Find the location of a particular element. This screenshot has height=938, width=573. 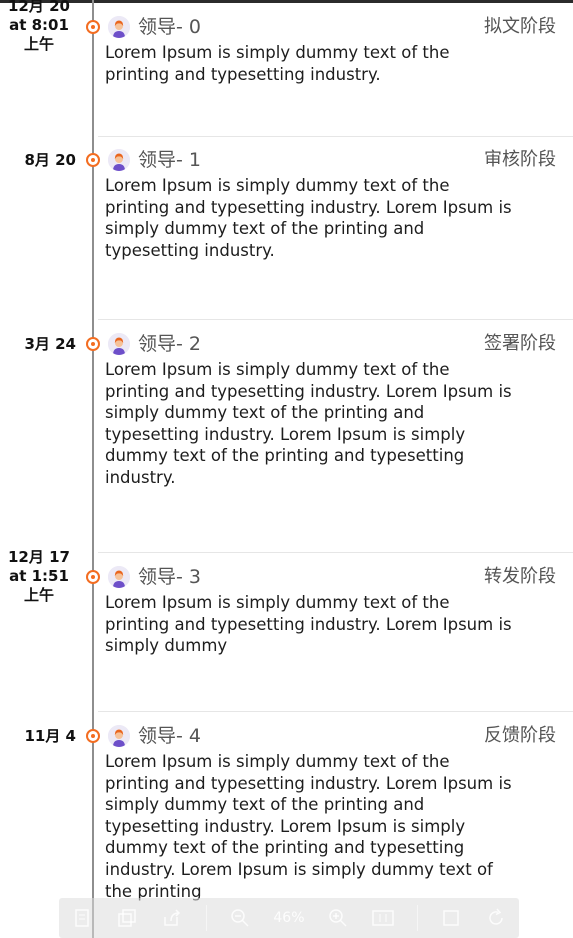

entry-time-line: 12月 20 is located at coordinates (39, 7).